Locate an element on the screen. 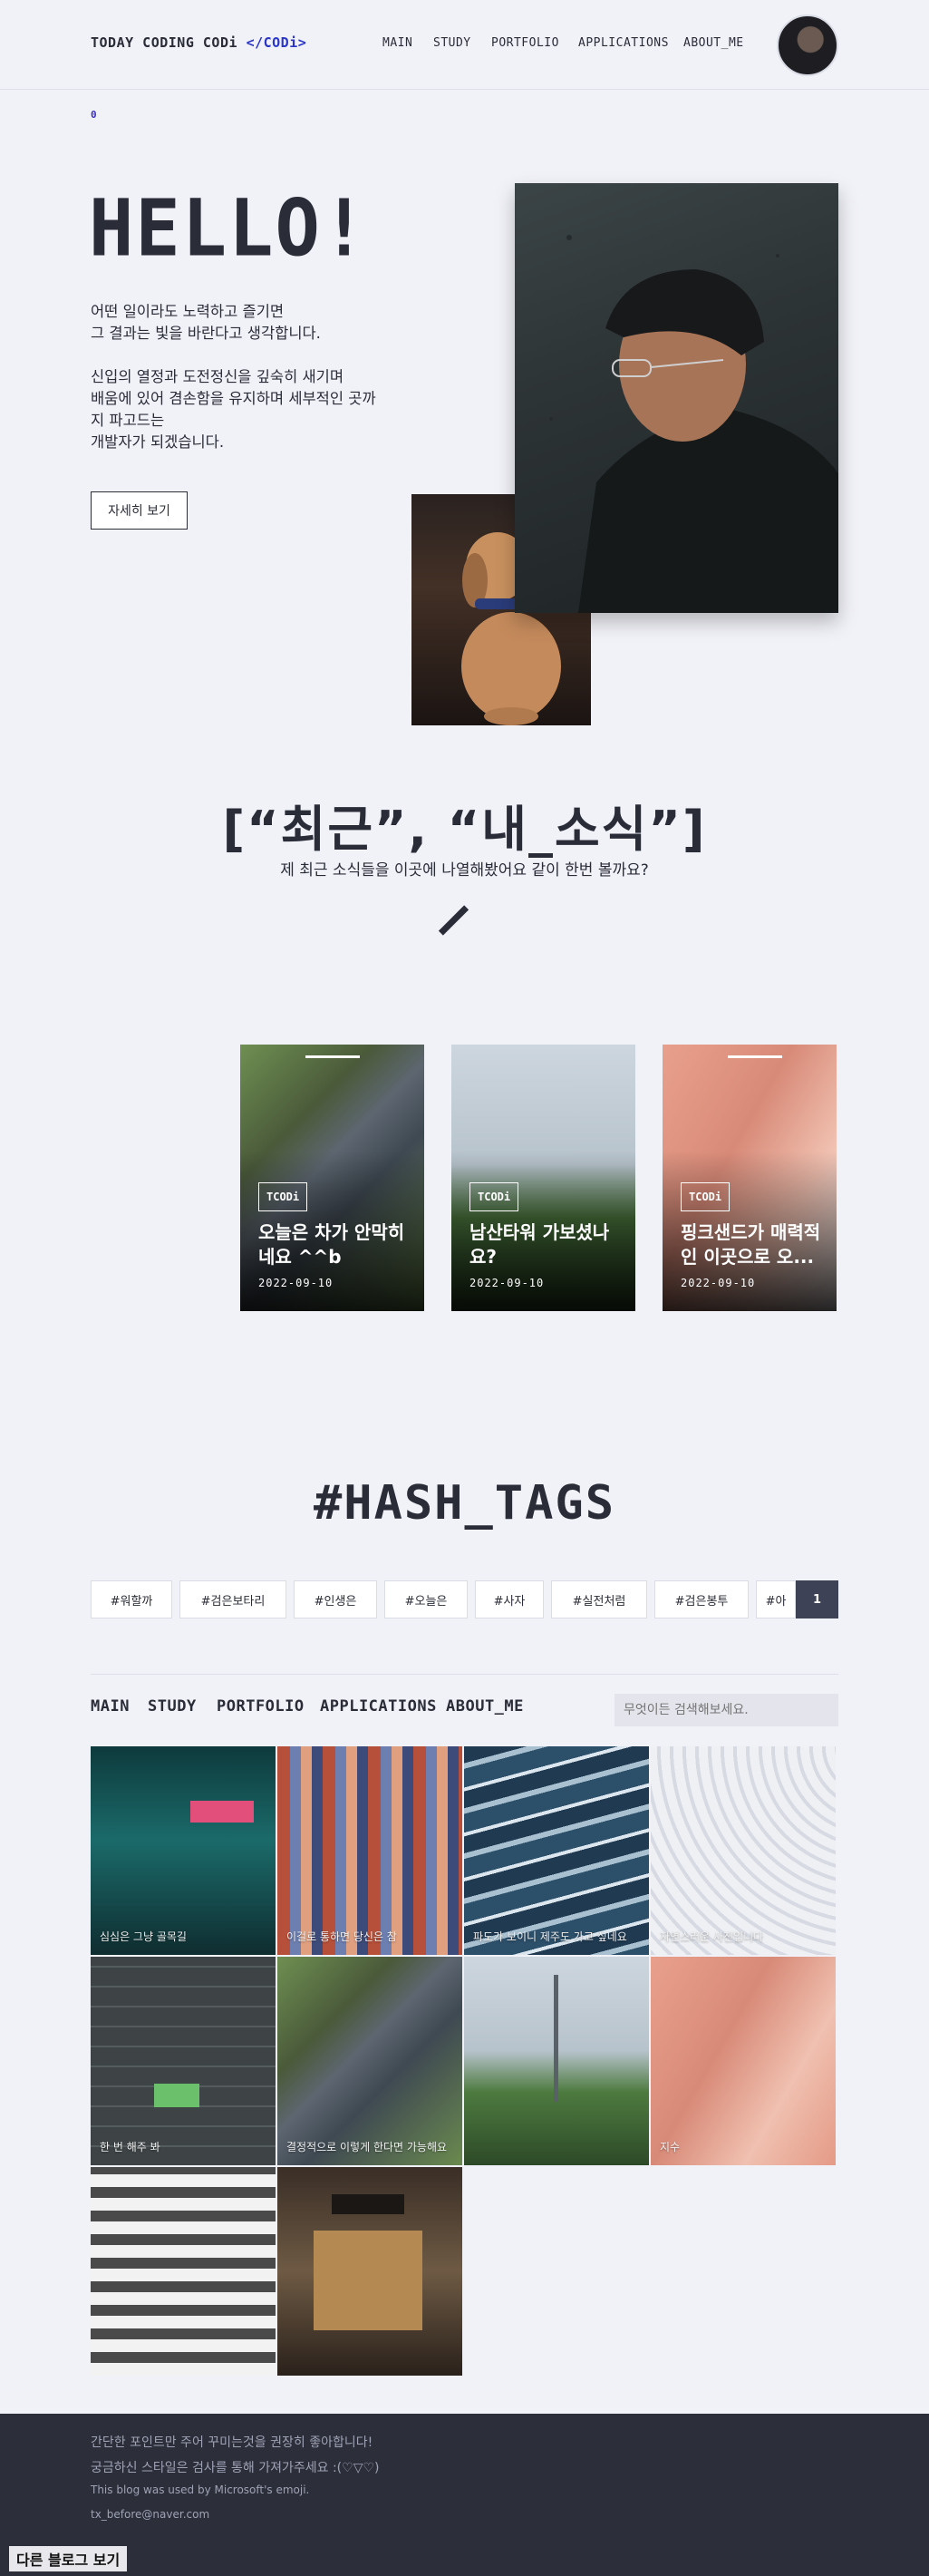 The image size is (929, 2576). brand-logo: TODAY CODING CODi </CODi> is located at coordinates (198, 42).